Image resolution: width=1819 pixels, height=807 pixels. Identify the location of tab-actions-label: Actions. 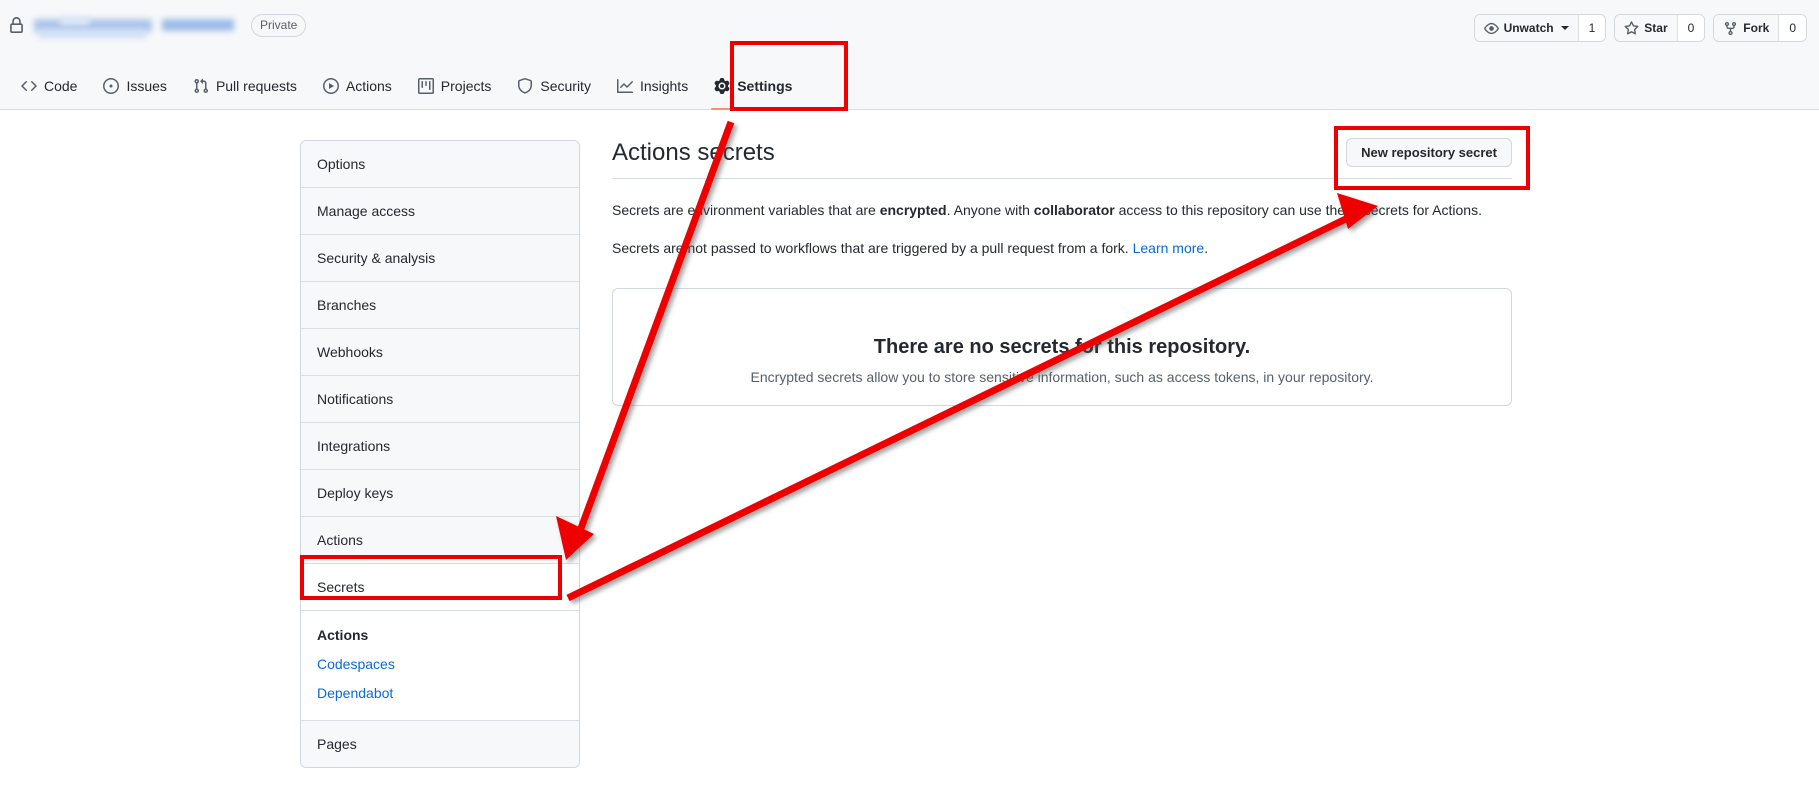
(368, 86).